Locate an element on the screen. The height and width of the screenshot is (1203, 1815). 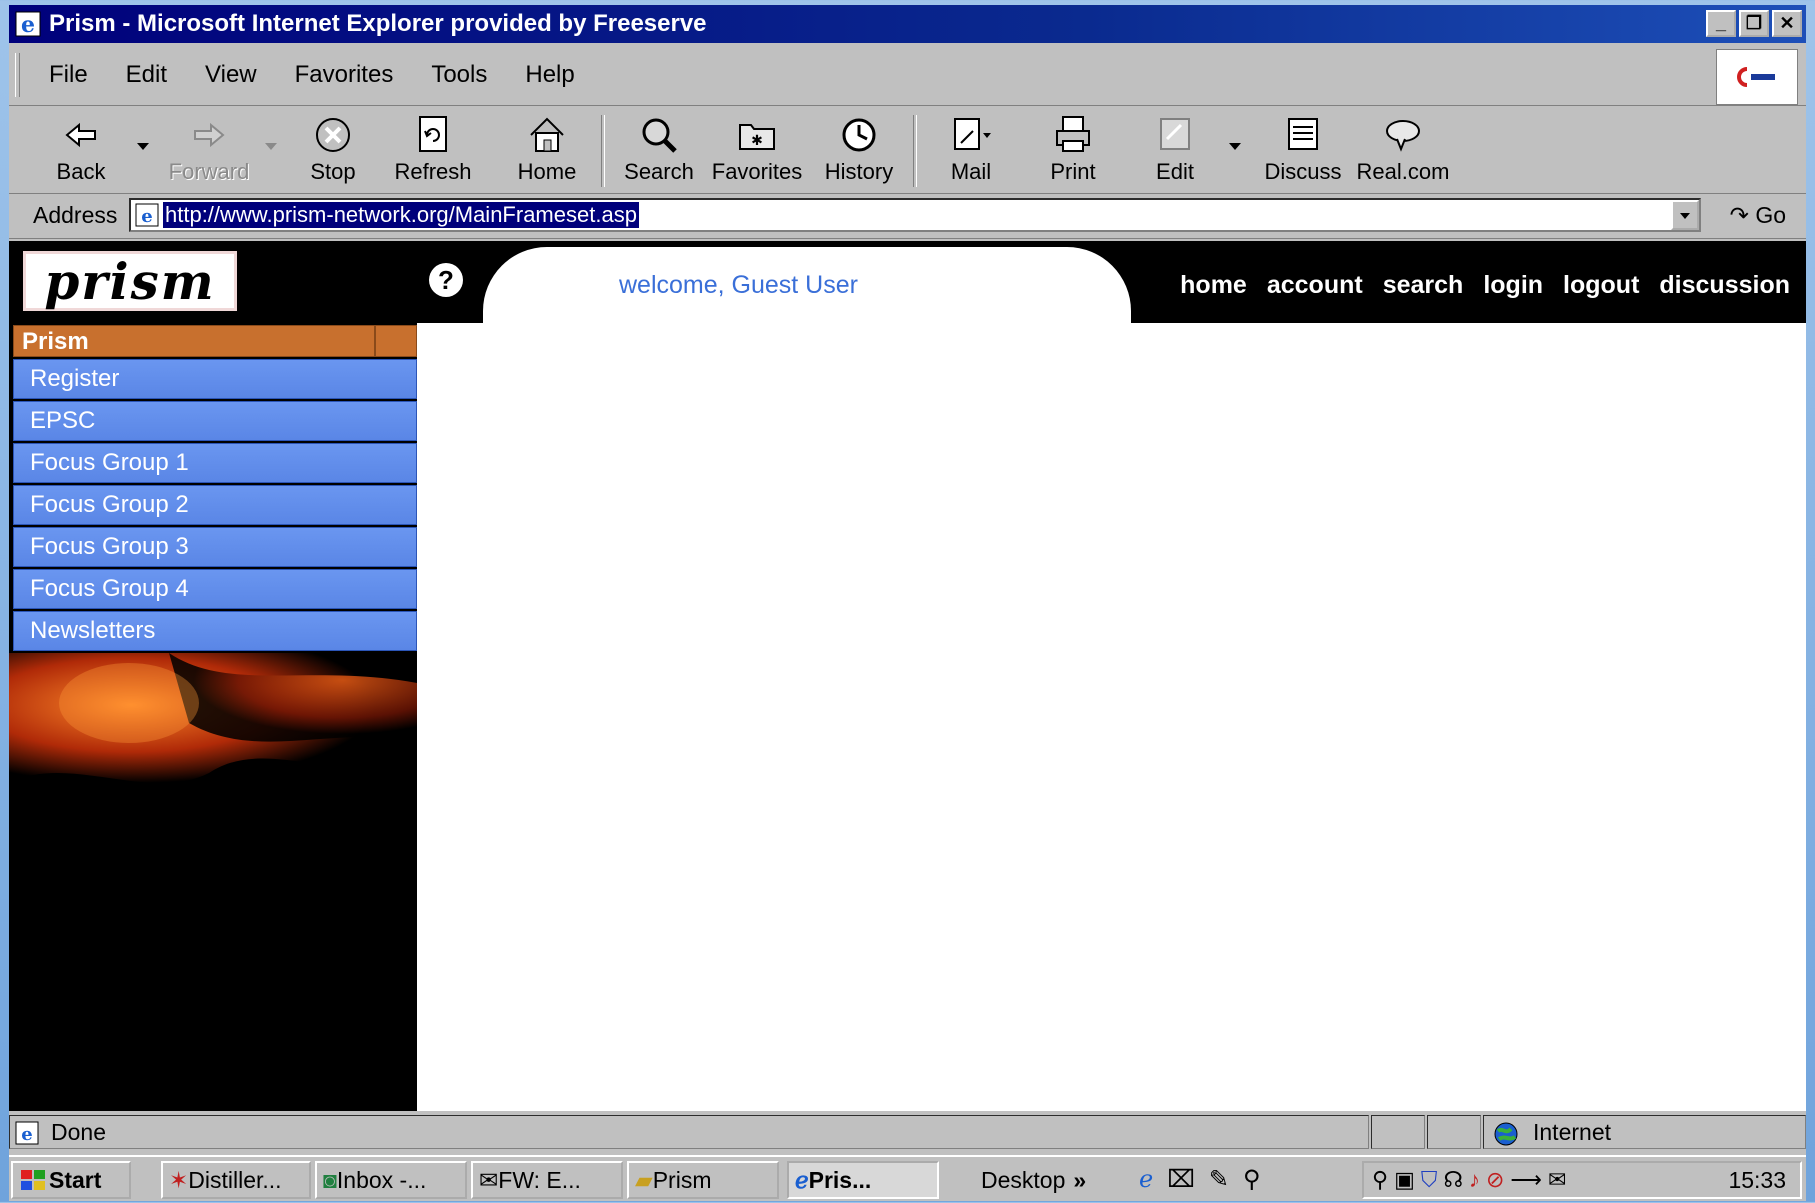
mail-button: Mail is located at coordinates (971, 150).